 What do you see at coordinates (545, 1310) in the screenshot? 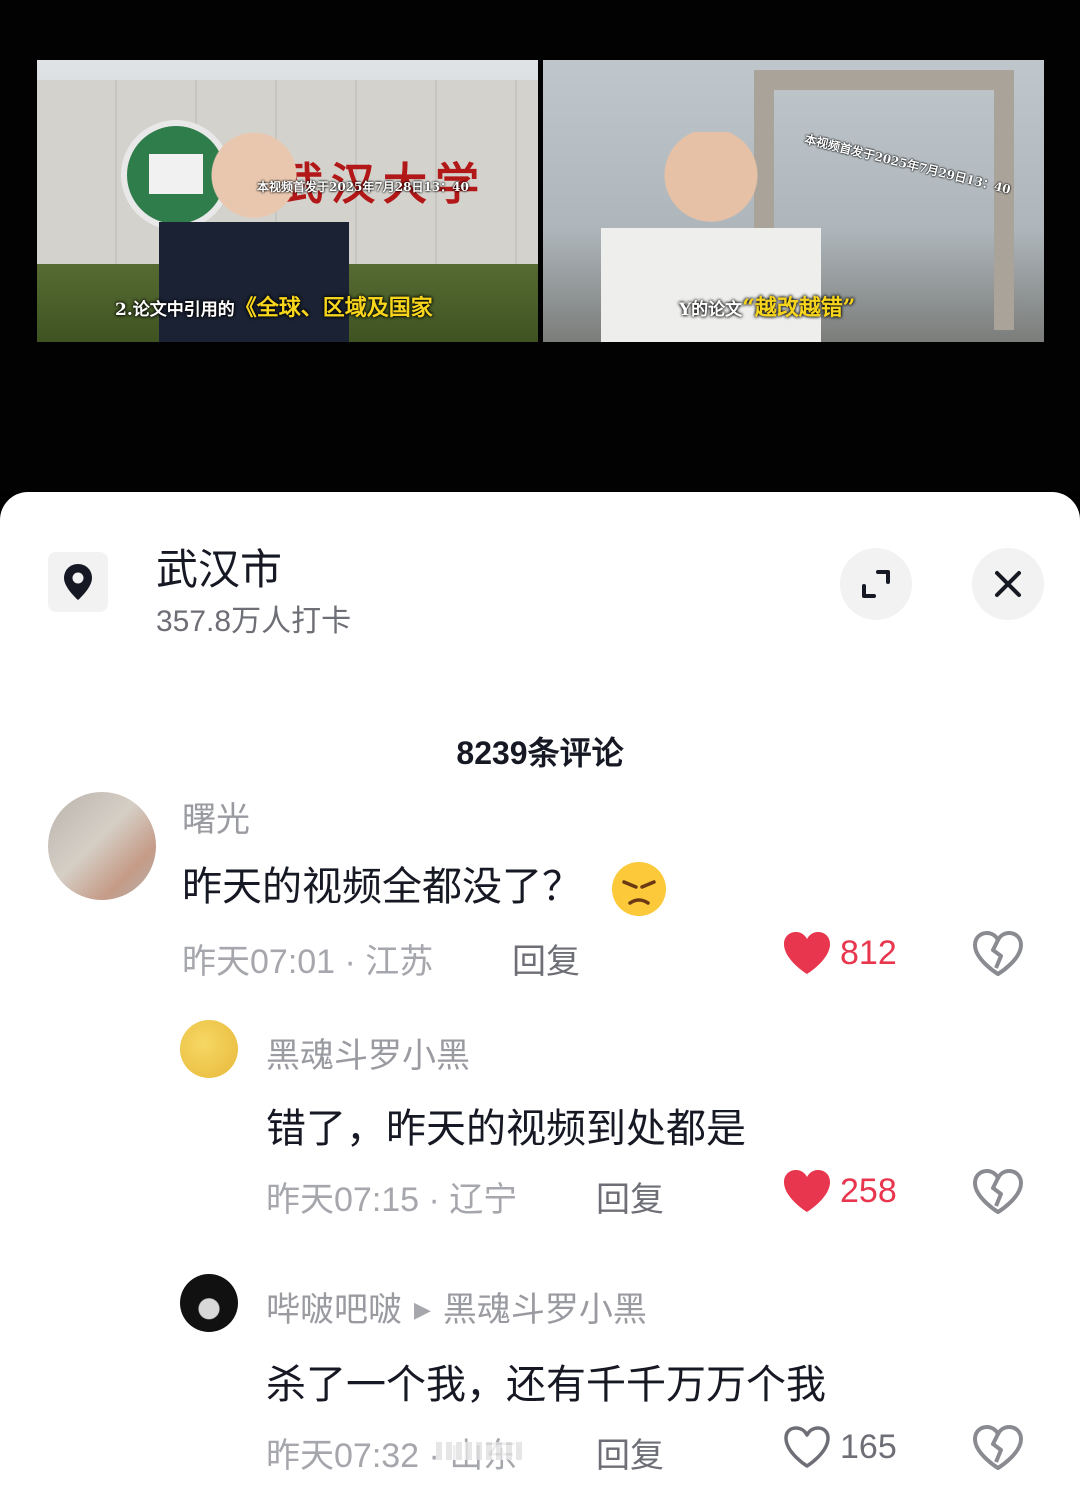
I see `reply-target-username: 黑魂斗罗小黑` at bounding box center [545, 1310].